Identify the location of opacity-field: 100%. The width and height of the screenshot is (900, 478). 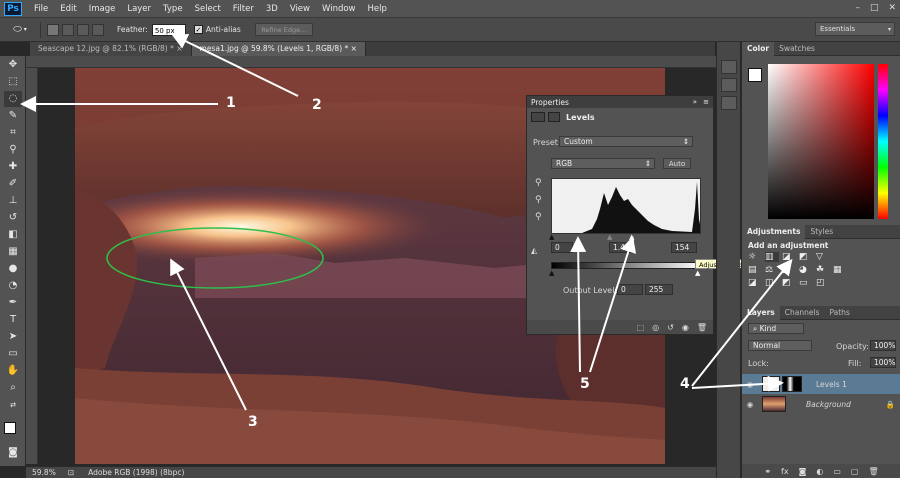
(883, 345).